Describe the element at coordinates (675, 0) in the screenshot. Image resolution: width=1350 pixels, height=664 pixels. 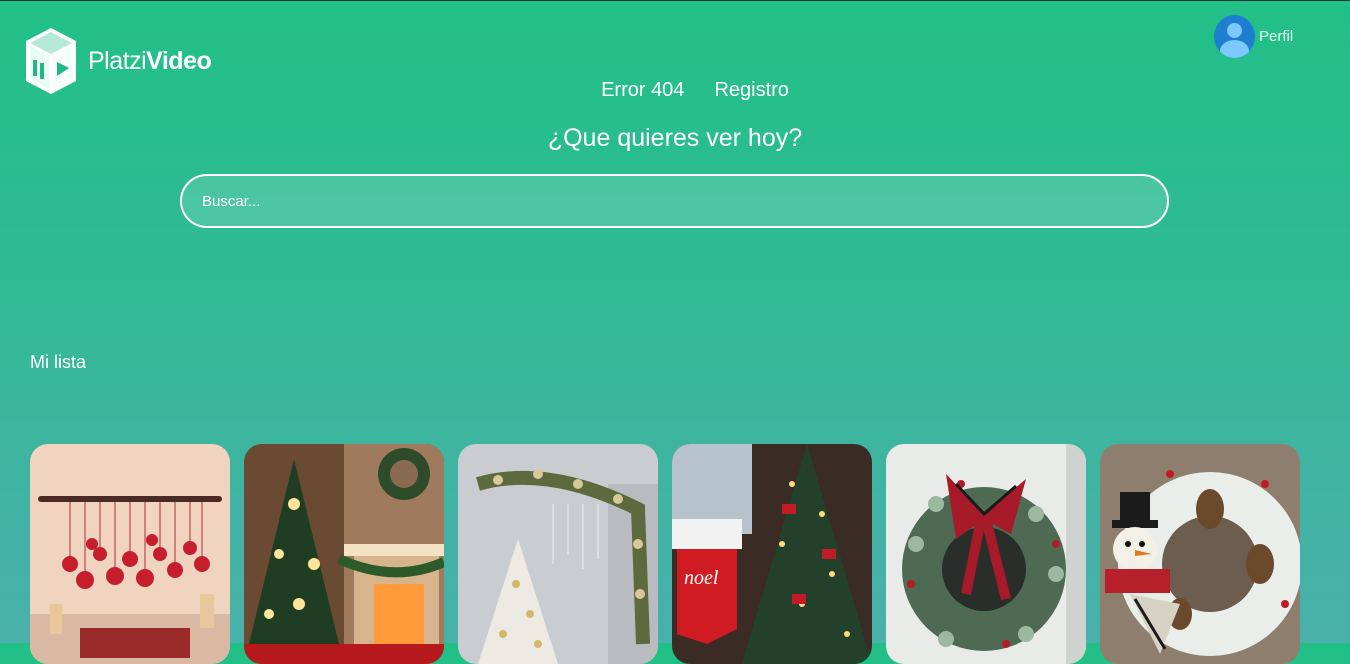
I see `top-border` at that location.